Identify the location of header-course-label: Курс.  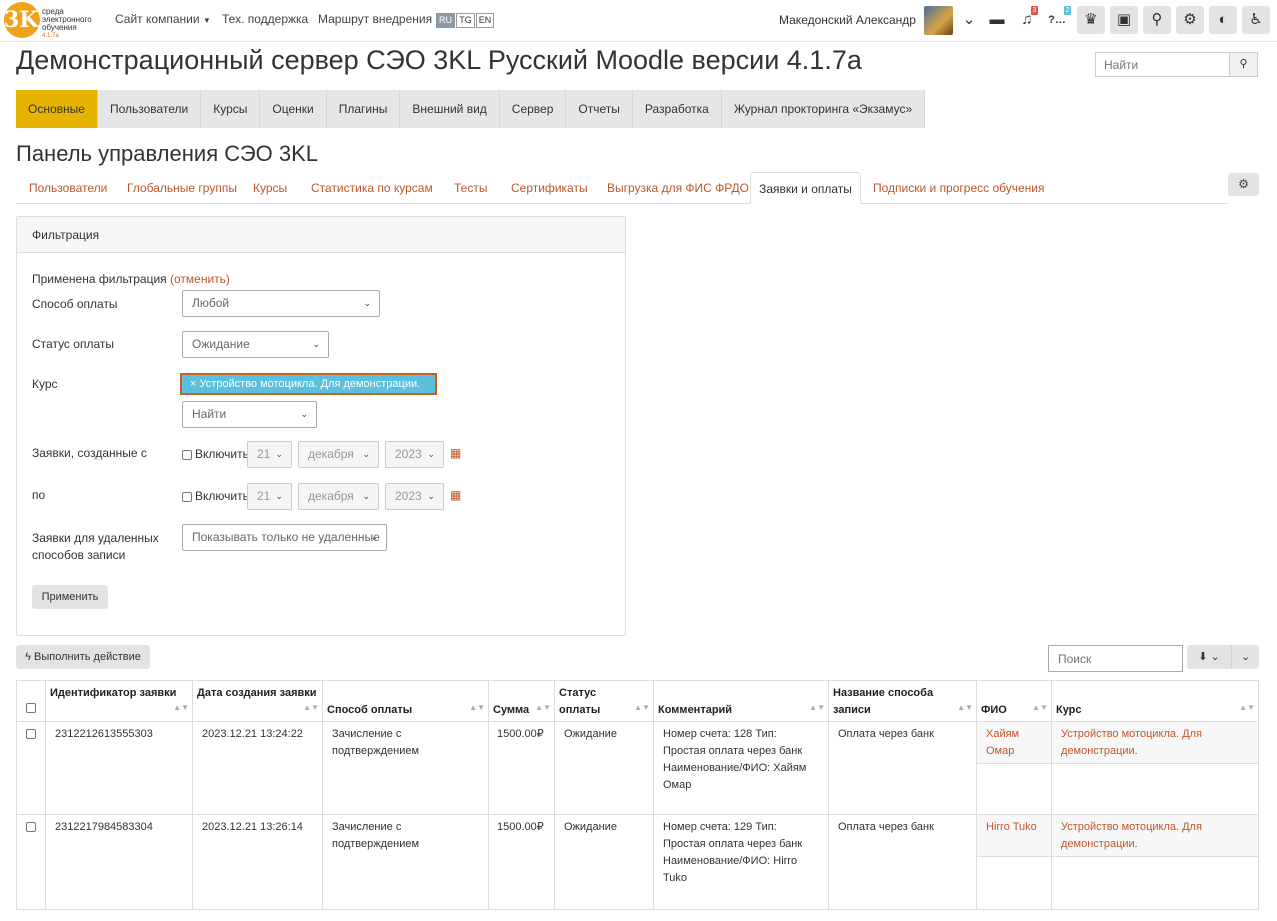
(1069, 710).